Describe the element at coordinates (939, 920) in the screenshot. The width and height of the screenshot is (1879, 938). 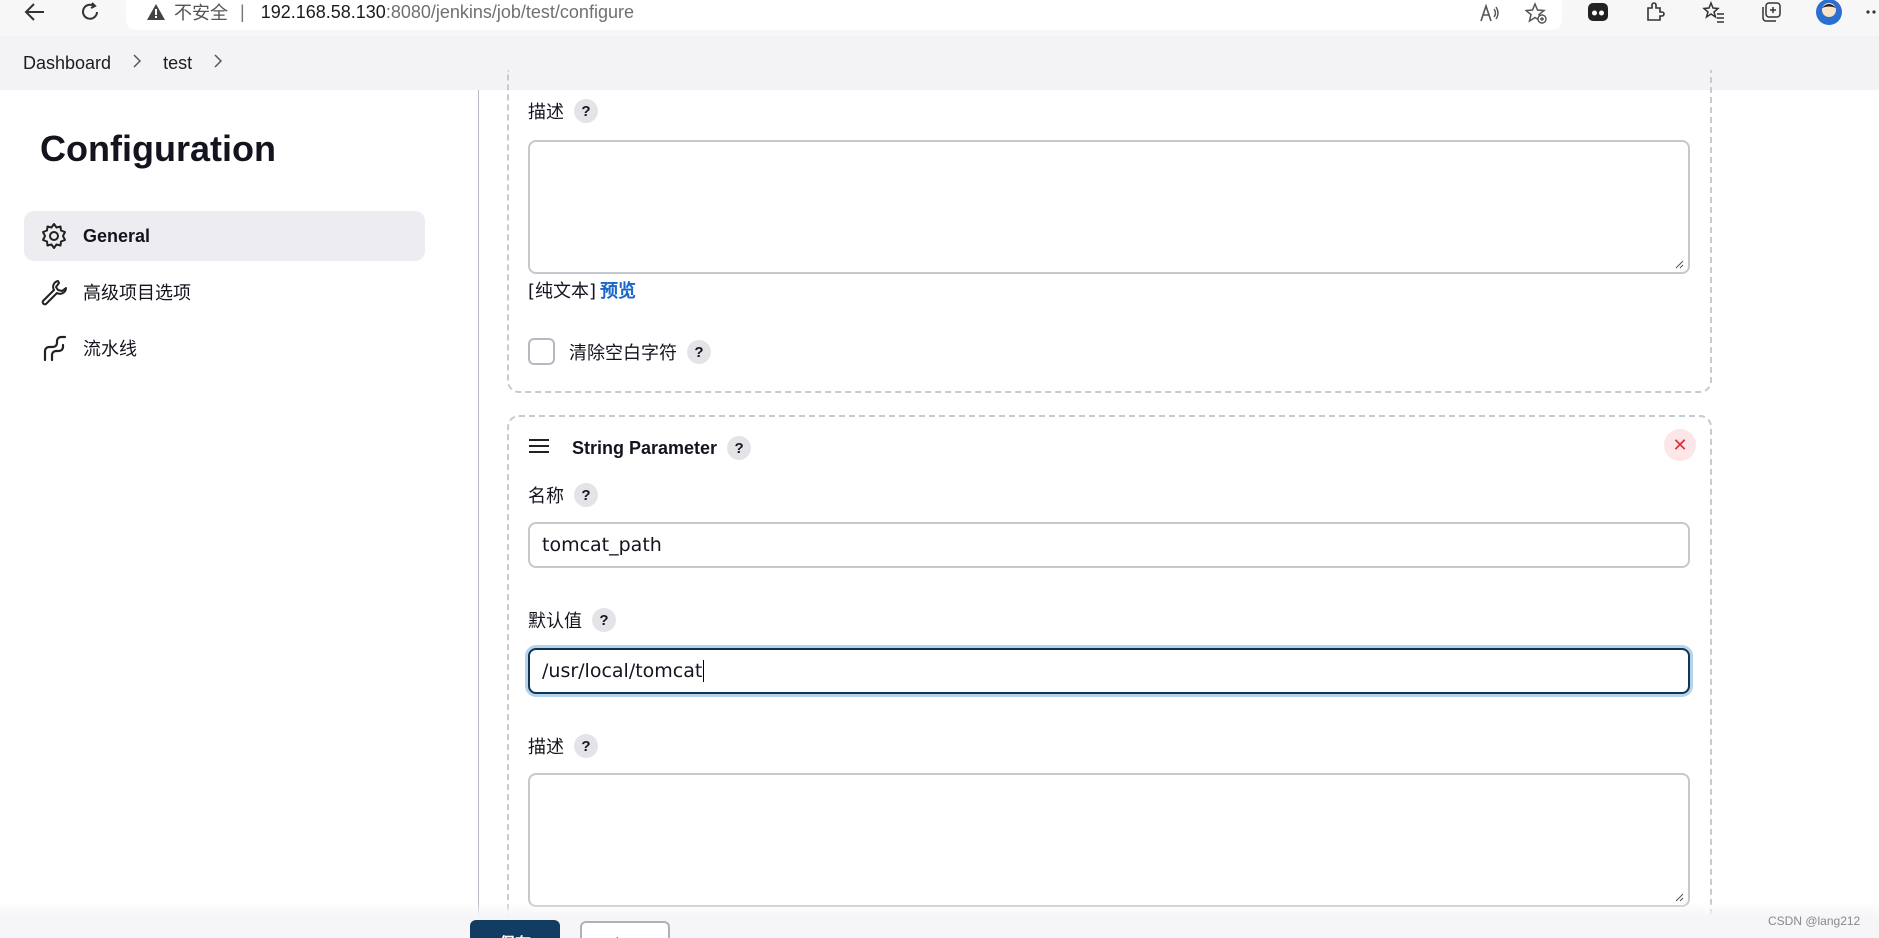
I see `bottom-action-bar` at that location.